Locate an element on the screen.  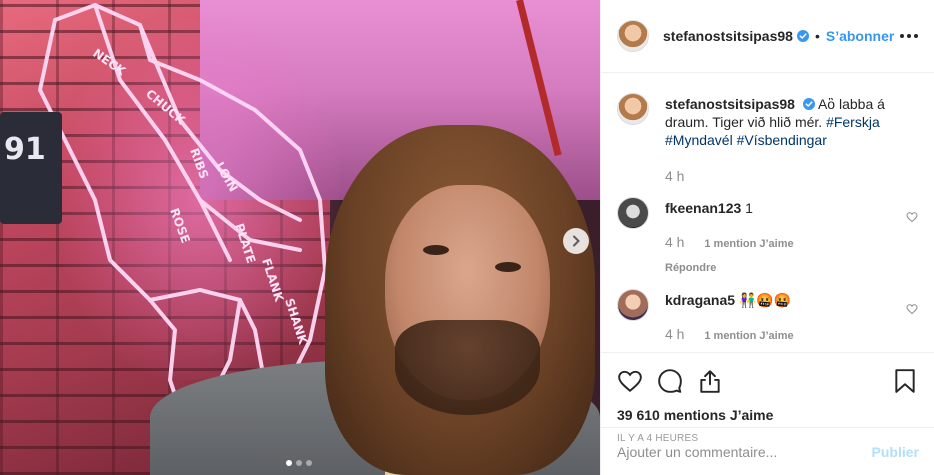
post-header: stefanostsitsipas98 • S’abonner is located at coordinates (767, 36).